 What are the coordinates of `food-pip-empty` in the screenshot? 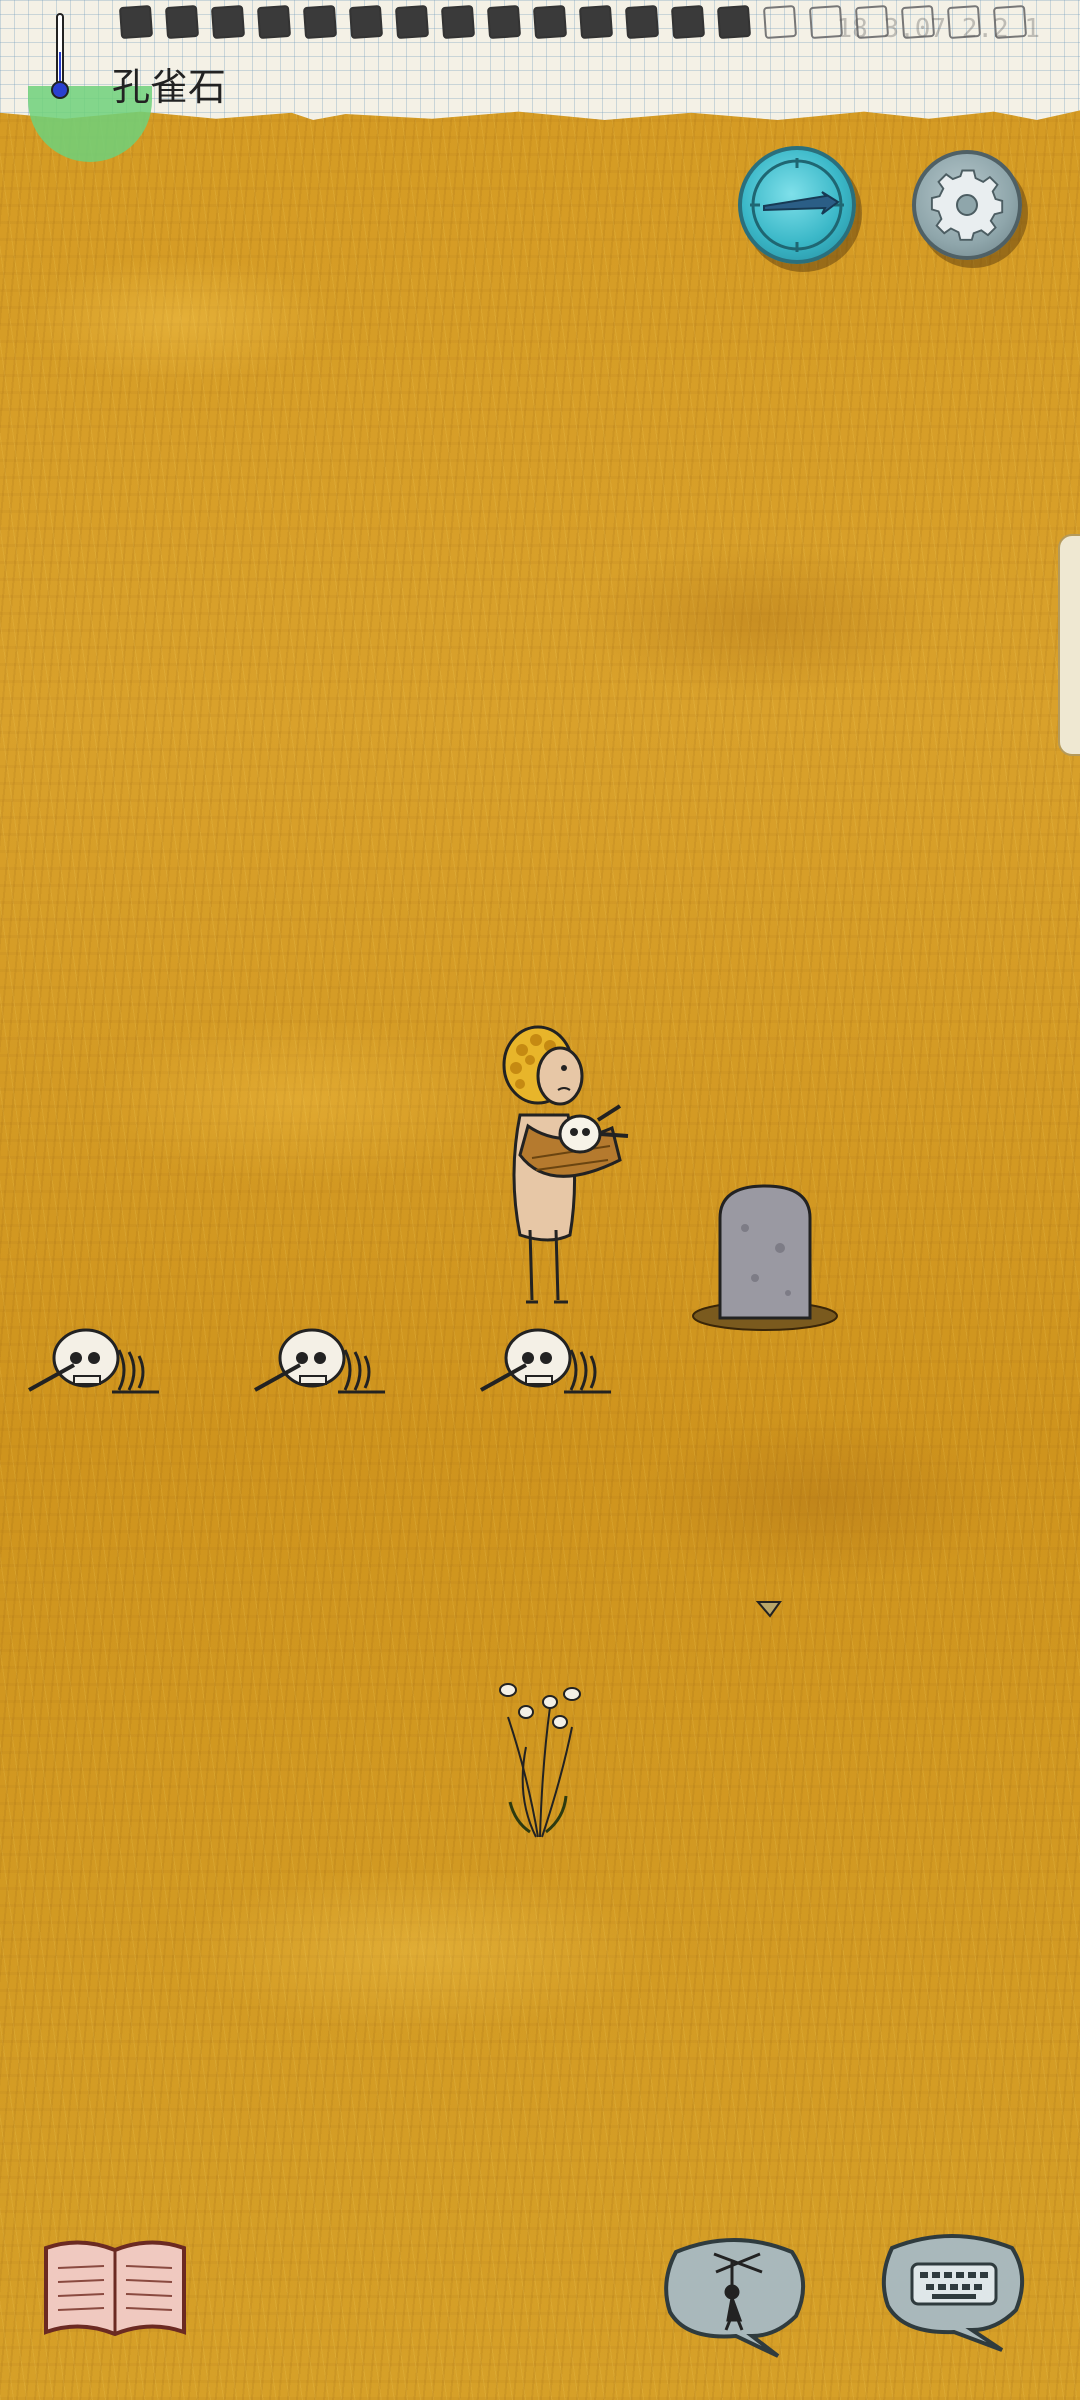 It's located at (780, 22).